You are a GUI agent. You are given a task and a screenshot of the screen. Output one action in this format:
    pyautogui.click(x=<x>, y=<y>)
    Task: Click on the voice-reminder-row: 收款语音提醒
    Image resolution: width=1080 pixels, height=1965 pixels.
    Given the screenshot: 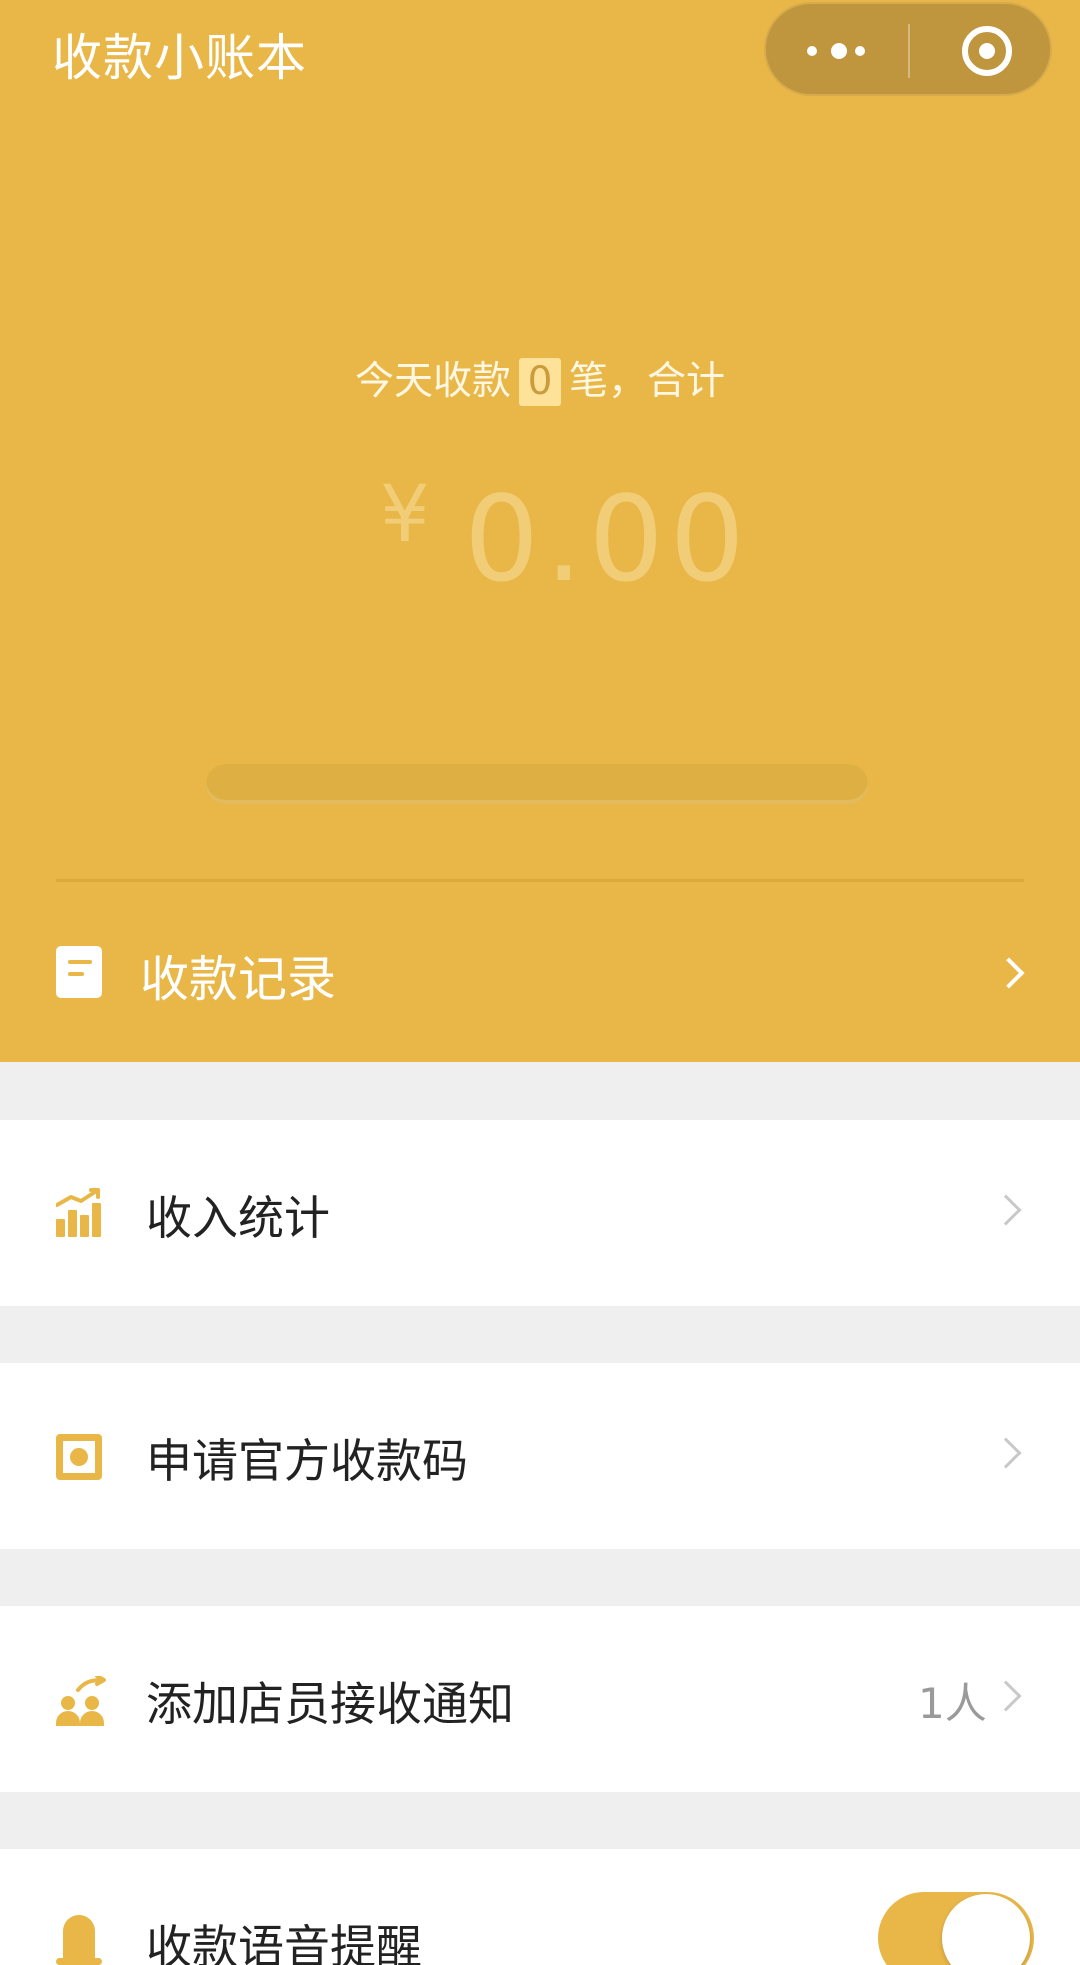 What is the action you would take?
    pyautogui.click(x=540, y=1907)
    